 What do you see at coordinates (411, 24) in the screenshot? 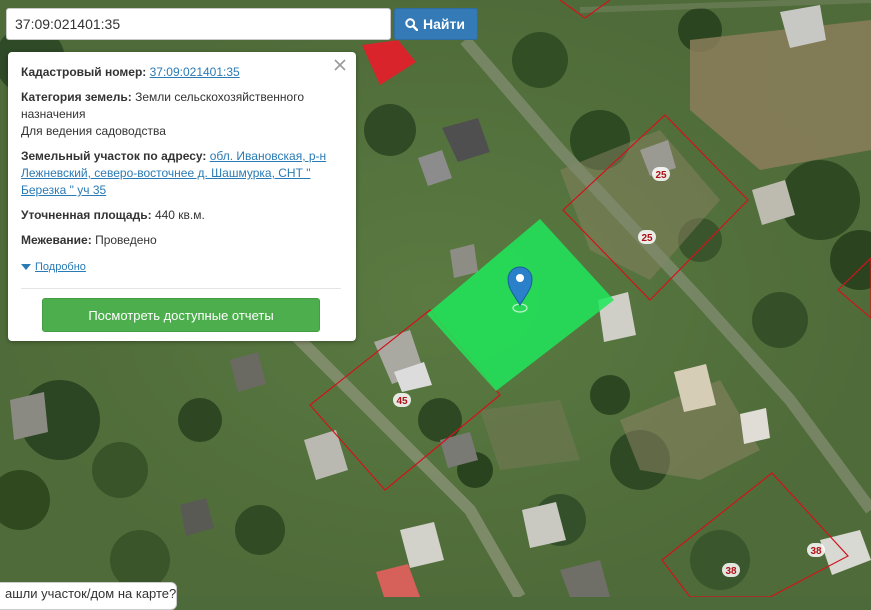
I see `search-icon` at bounding box center [411, 24].